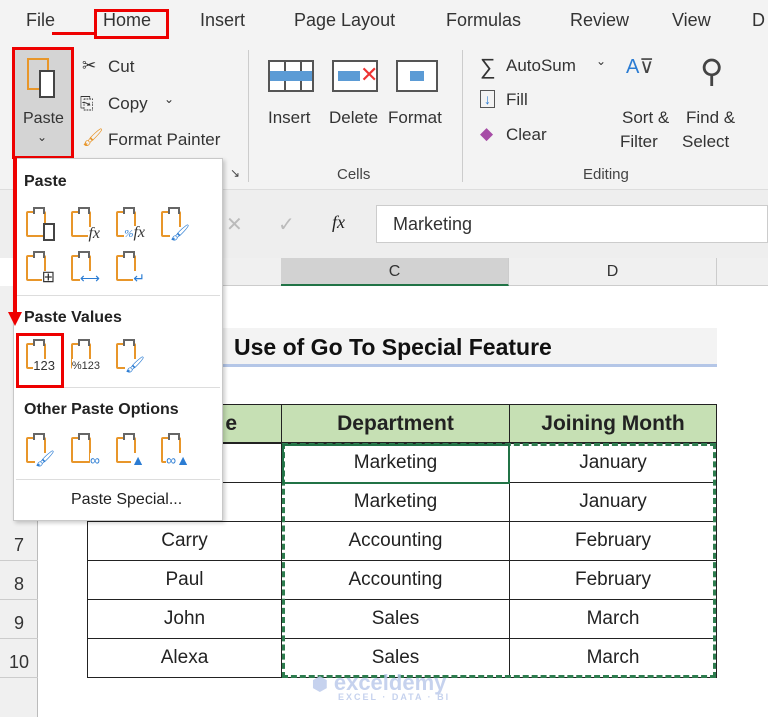 The width and height of the screenshot is (768, 717). Describe the element at coordinates (353, 118) in the screenshot. I see `delete-button: Delete` at that location.